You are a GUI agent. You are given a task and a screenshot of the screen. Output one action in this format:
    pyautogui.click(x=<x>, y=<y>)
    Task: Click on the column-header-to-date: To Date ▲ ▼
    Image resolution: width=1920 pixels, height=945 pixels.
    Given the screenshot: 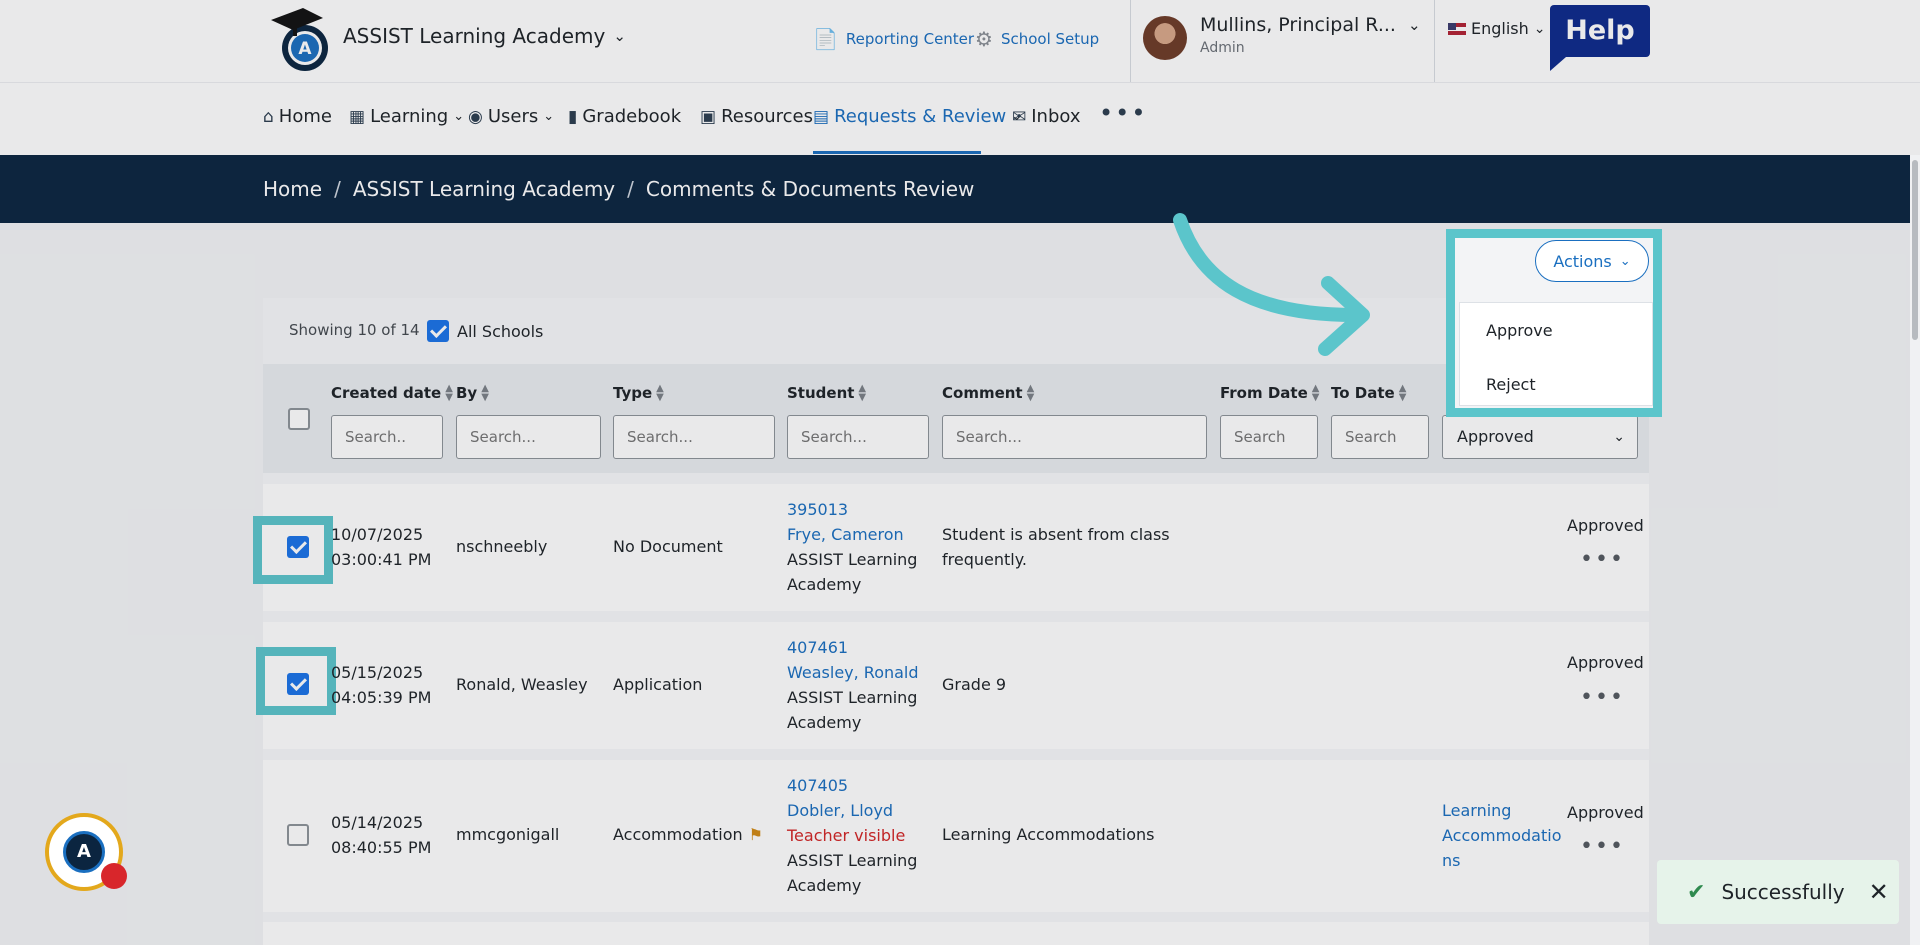 What is the action you would take?
    pyautogui.click(x=1369, y=393)
    